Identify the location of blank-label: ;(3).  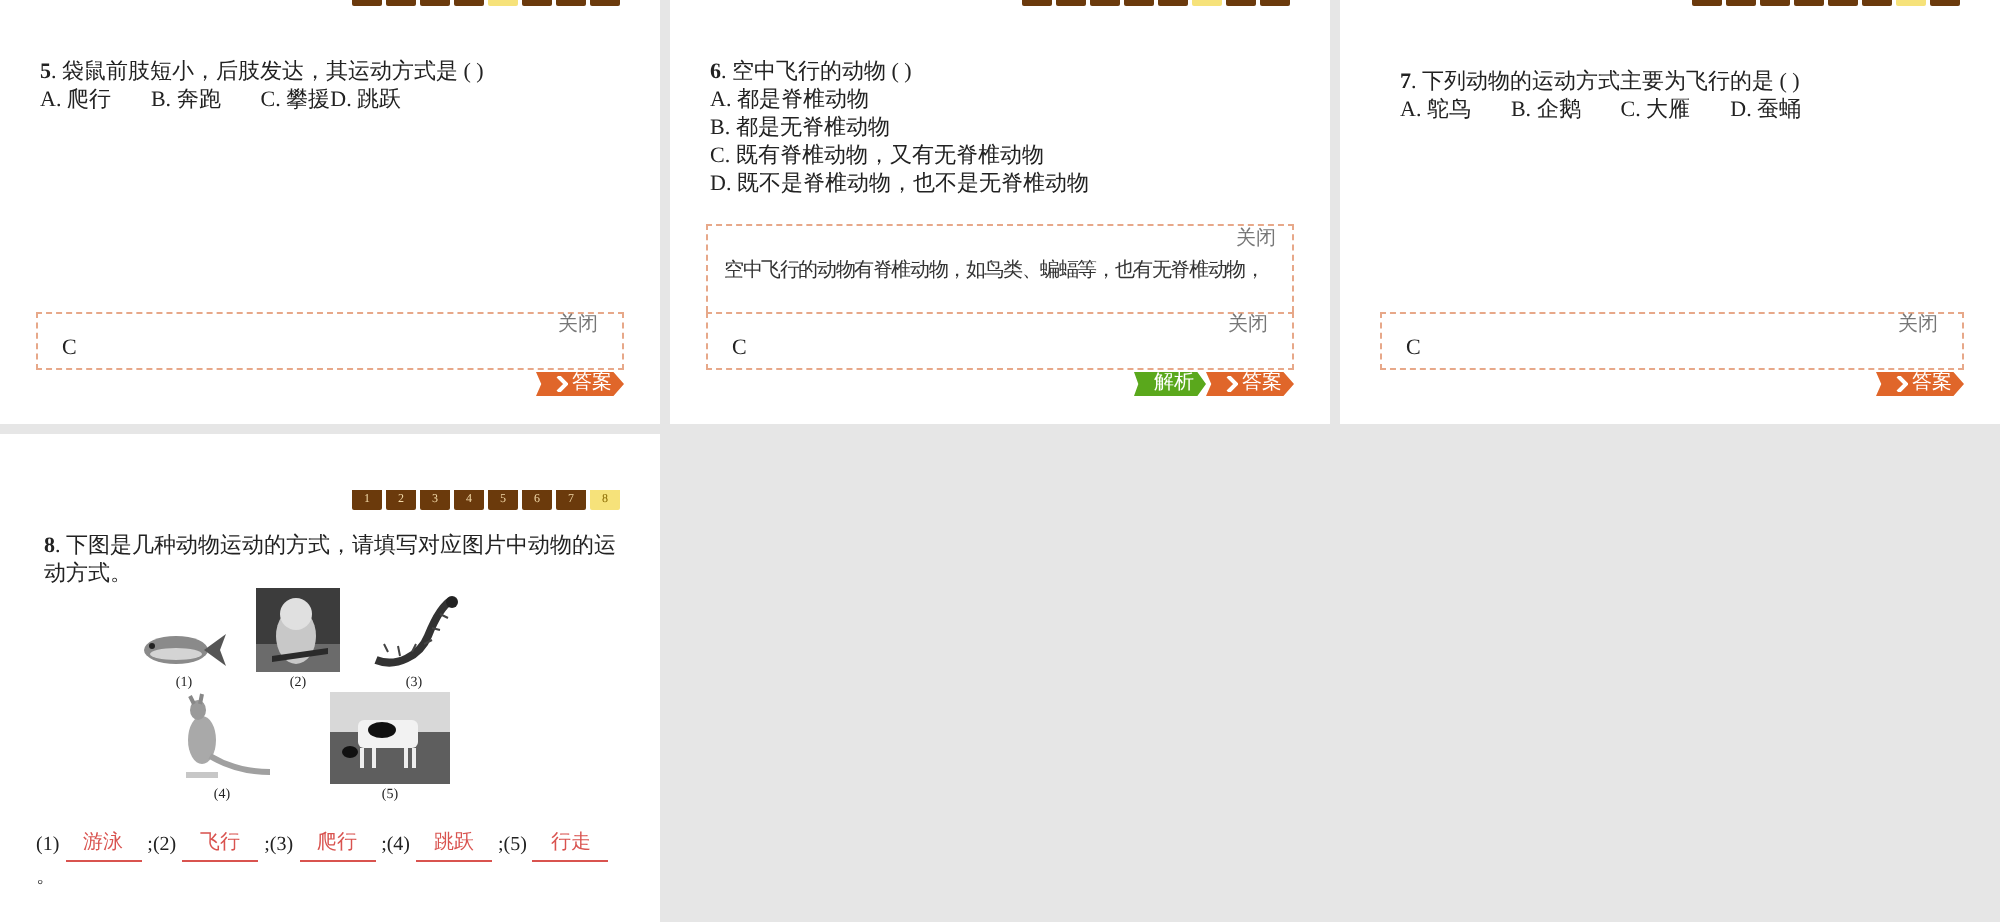
(279, 846).